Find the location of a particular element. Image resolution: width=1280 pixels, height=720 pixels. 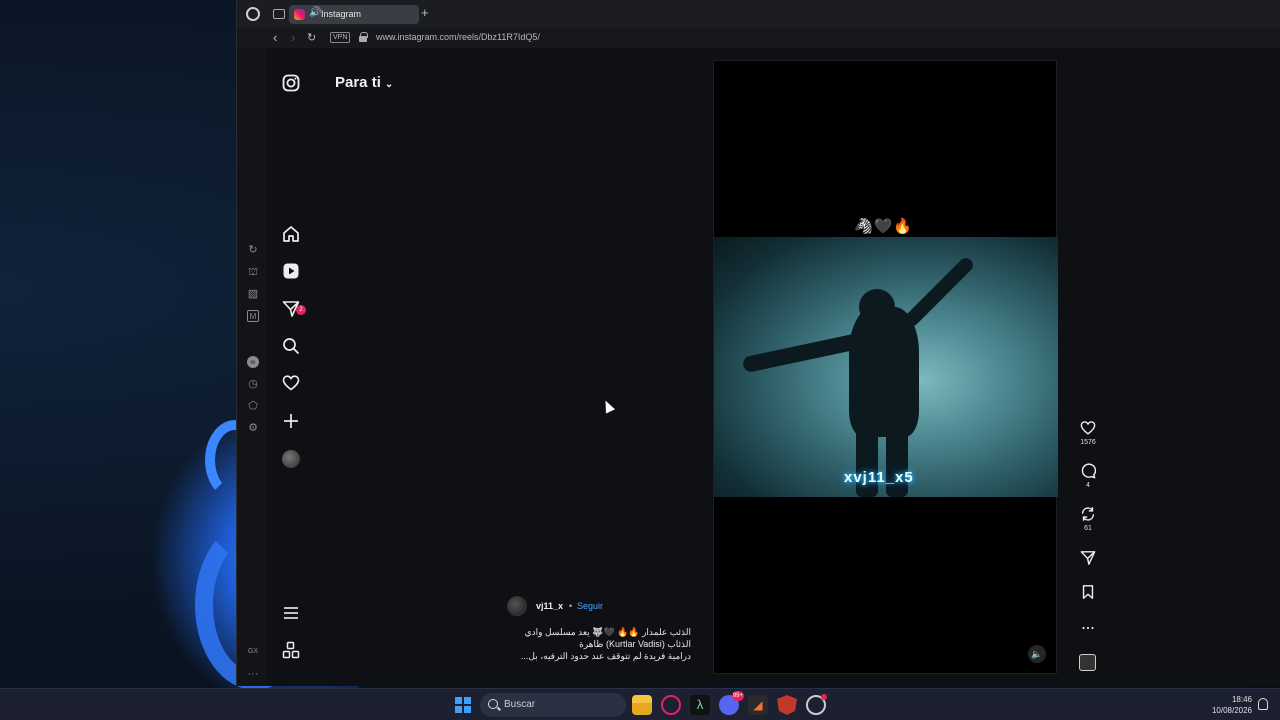

reels-icon is located at coordinates (291, 271).